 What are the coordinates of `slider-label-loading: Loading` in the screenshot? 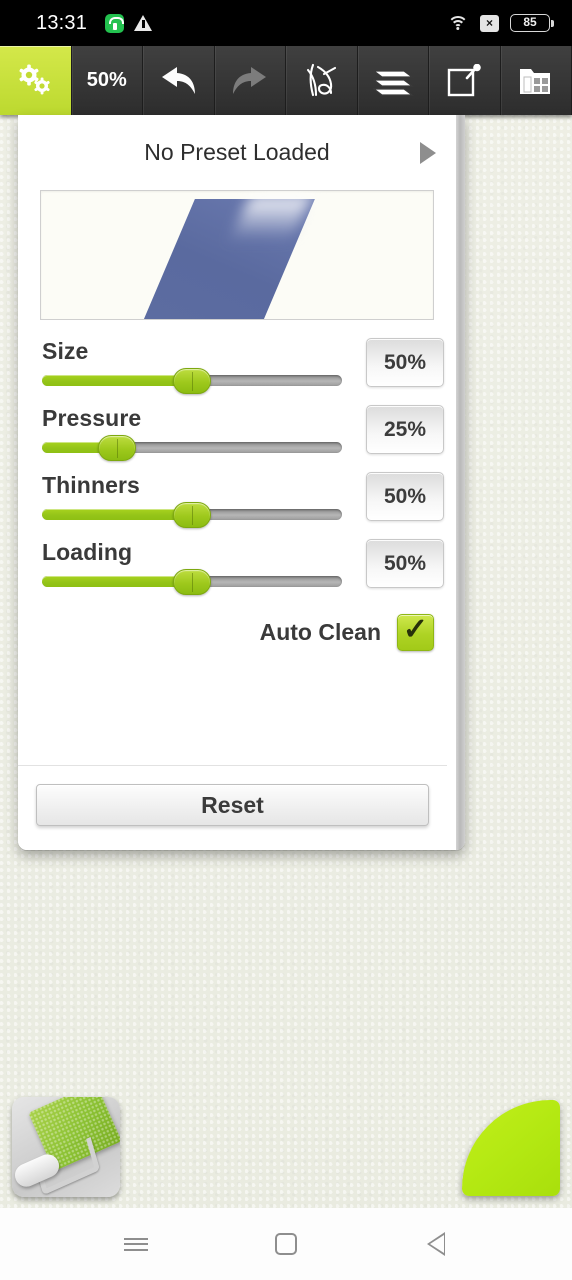 It's located at (87, 552).